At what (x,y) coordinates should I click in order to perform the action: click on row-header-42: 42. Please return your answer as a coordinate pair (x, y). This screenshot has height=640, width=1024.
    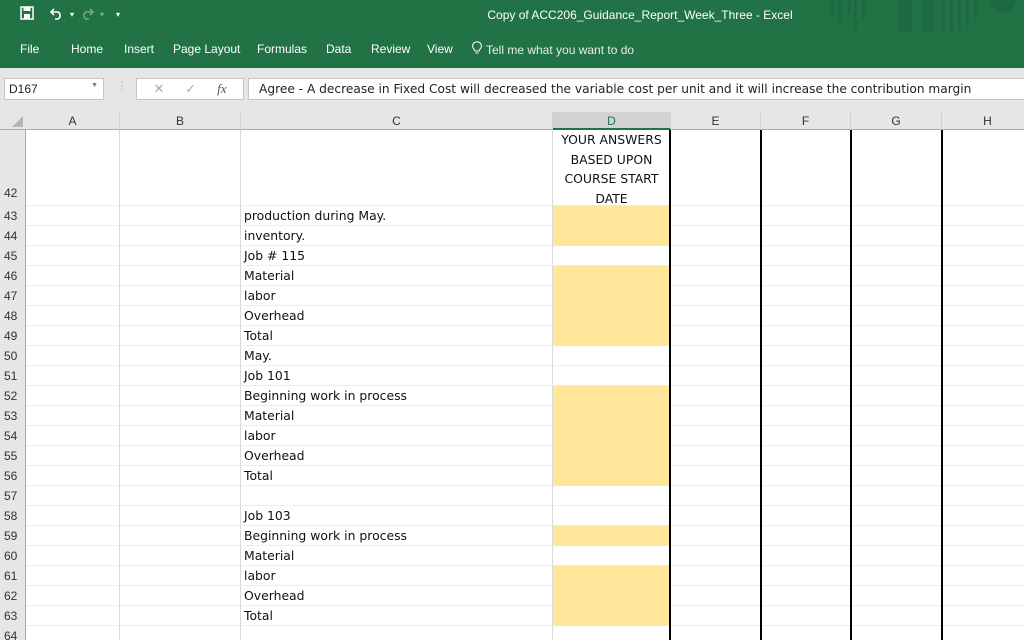
    Looking at the image, I should click on (13, 168).